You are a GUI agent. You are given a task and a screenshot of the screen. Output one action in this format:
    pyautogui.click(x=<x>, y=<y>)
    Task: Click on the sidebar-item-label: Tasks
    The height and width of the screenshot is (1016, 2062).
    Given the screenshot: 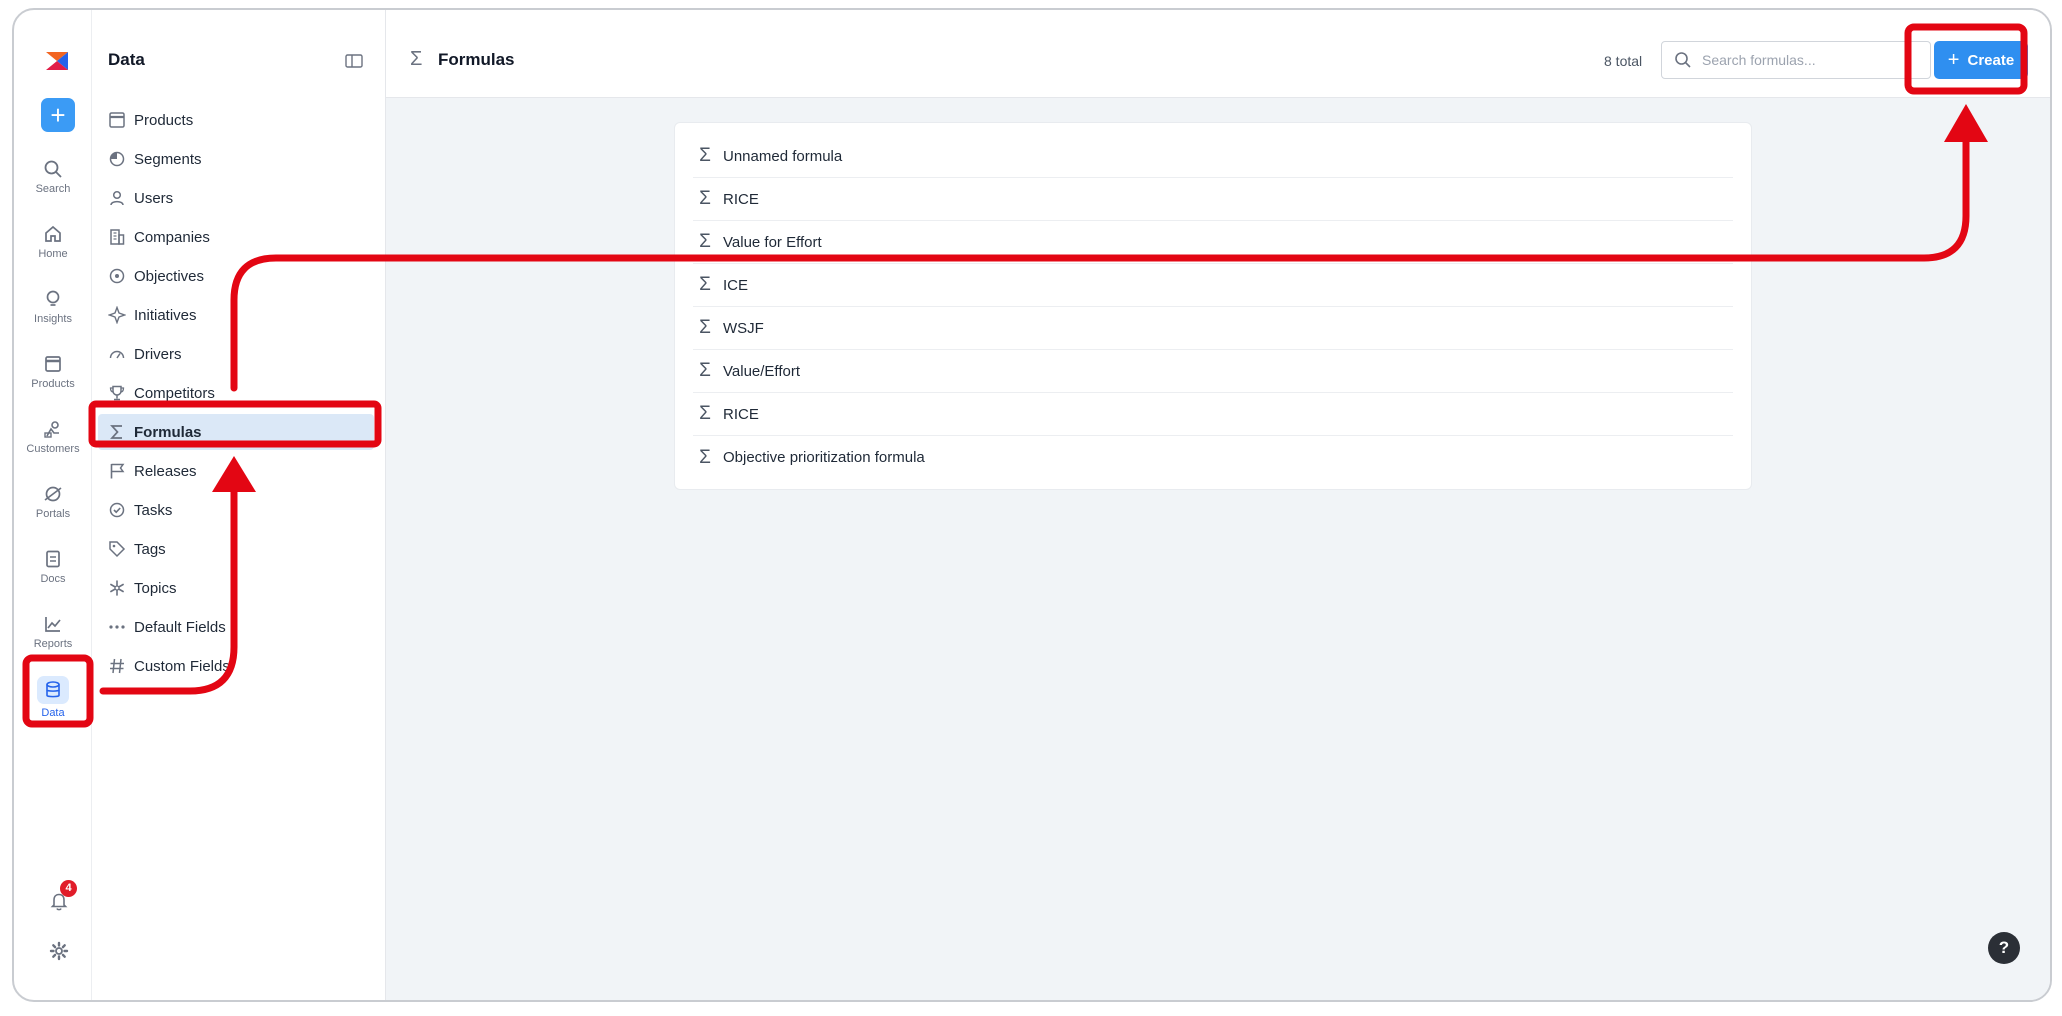 What is the action you would take?
    pyautogui.click(x=153, y=510)
    